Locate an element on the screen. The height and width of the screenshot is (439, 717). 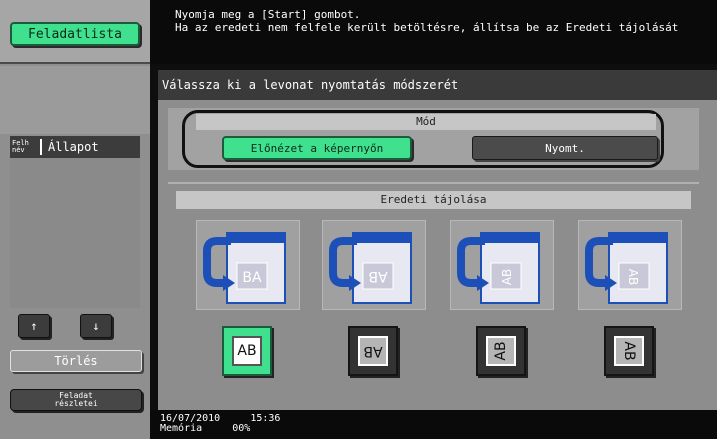
header-user-label: Felh név is located at coordinates (20, 146).